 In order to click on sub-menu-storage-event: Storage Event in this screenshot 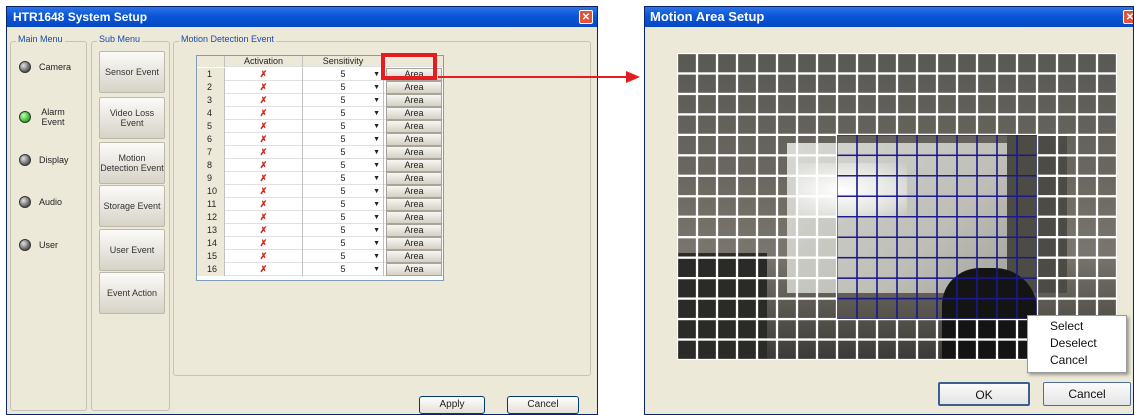, I will do `click(132, 206)`.